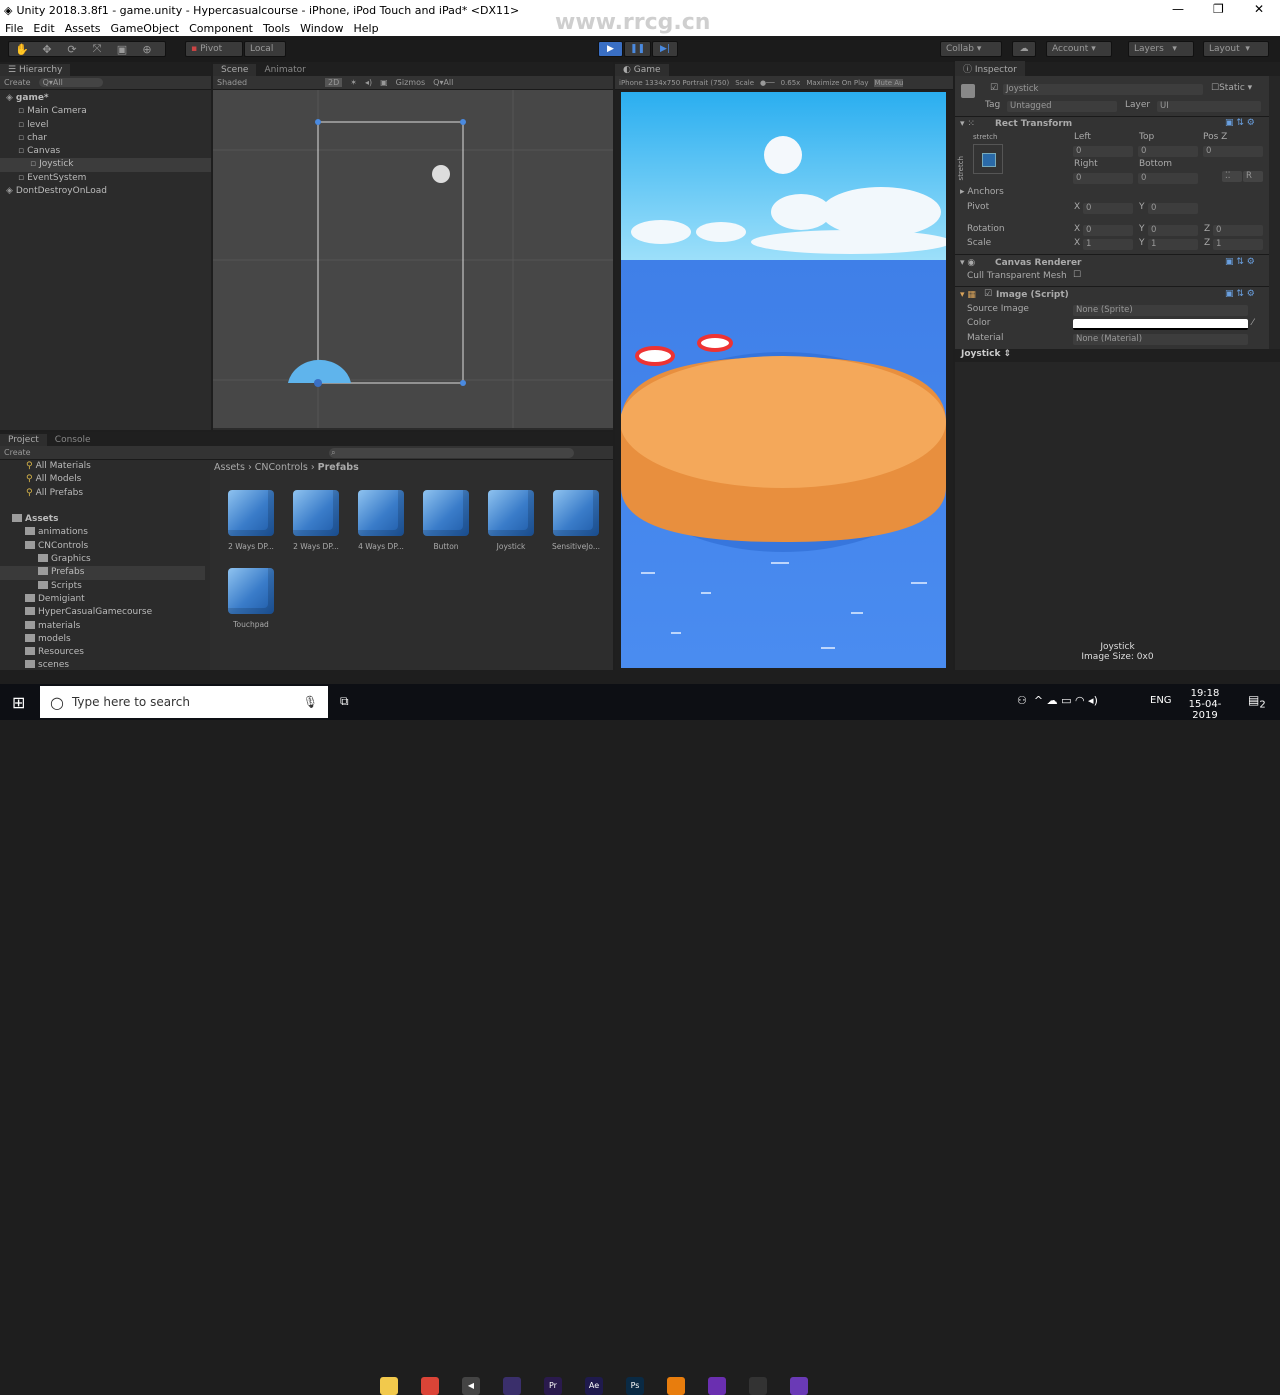  Describe the element at coordinates (102, 626) in the screenshot. I see `folder-item: materials` at that location.